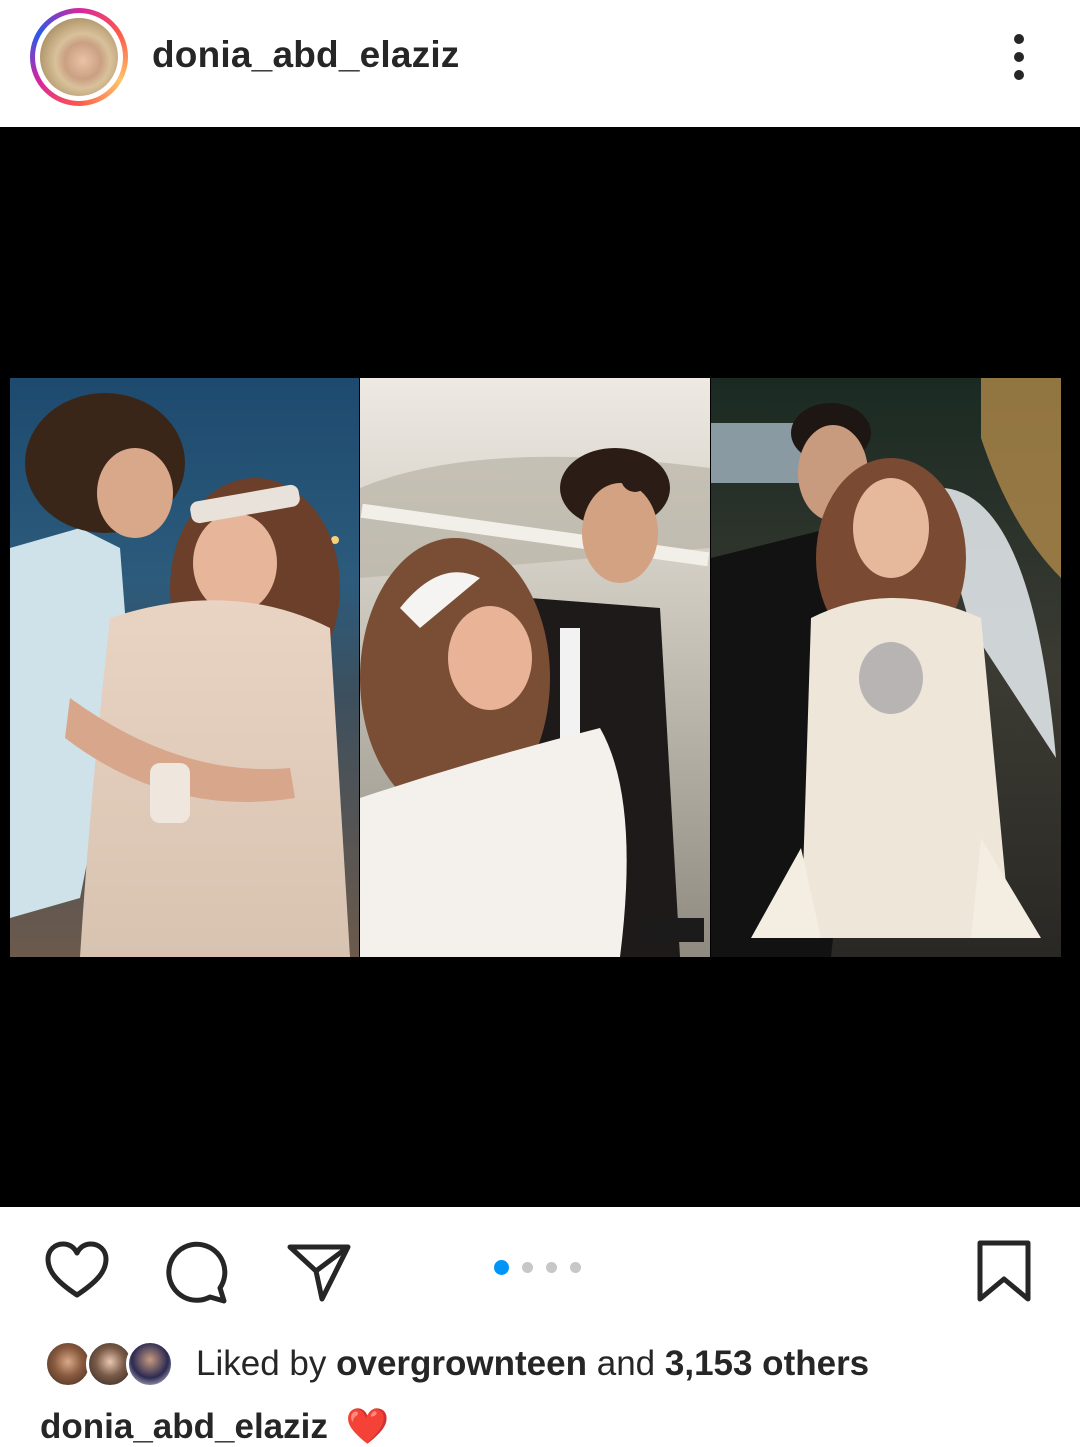 The width and height of the screenshot is (1080, 1447). Describe the element at coordinates (767, 1363) in the screenshot. I see `likes-others: 3,153 others` at that location.